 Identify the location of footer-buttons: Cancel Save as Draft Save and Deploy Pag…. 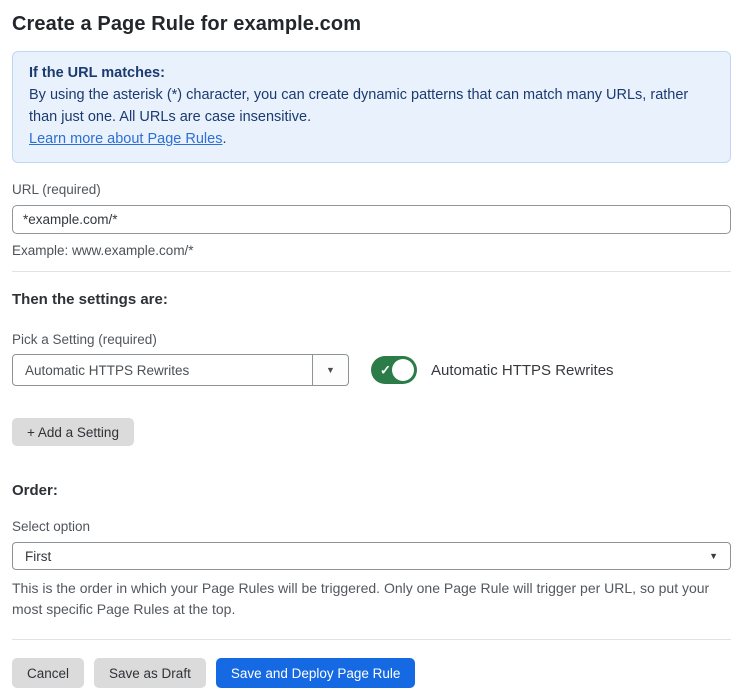
(371, 673).